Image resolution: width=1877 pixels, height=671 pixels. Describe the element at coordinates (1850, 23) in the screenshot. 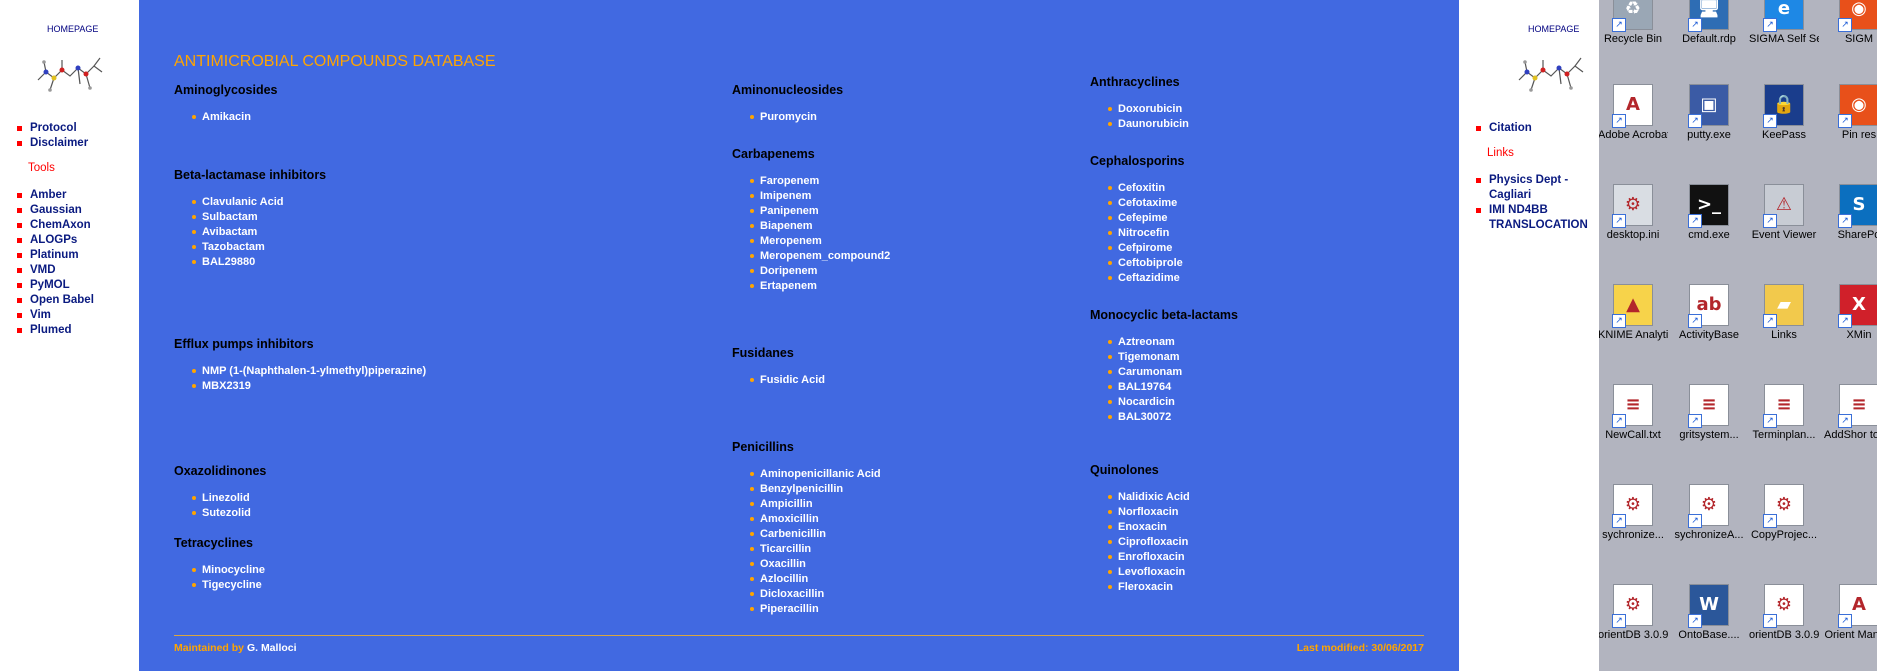

I see `desktop-icon-sigm: ◉ ↗ SIGM` at that location.